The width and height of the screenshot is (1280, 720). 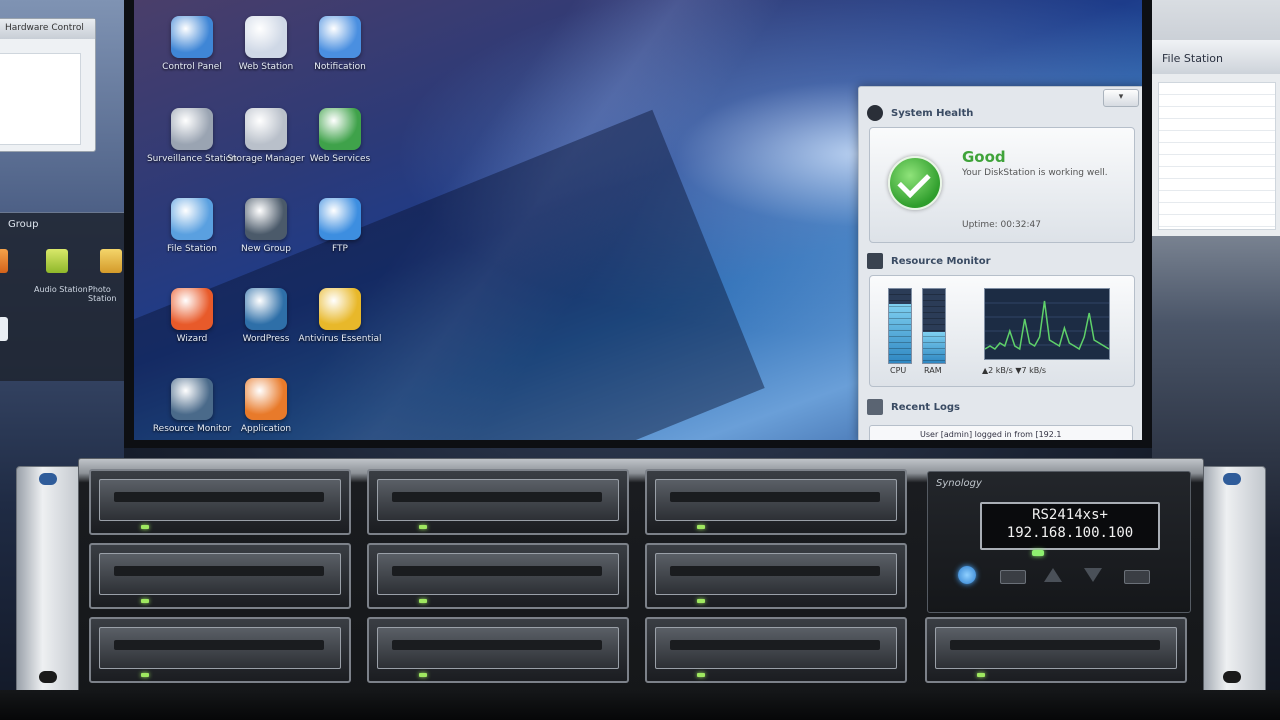 What do you see at coordinates (111, 261) in the screenshot?
I see `photo-station-icon` at bounding box center [111, 261].